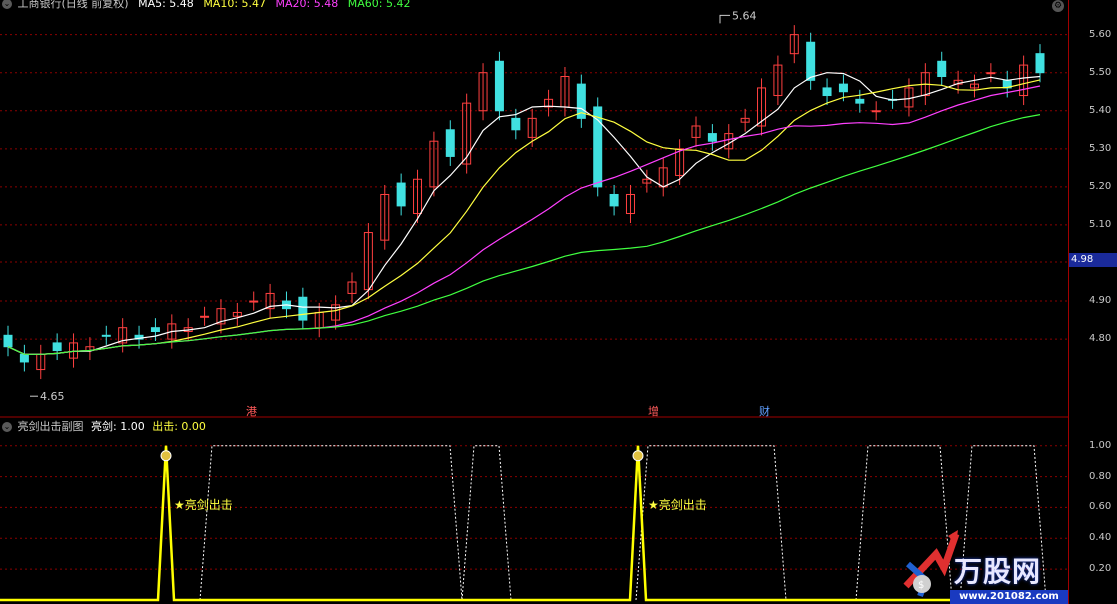 This screenshot has height=604, width=1117. I want to click on price-tick-label: 4.80, so click(1100, 339).